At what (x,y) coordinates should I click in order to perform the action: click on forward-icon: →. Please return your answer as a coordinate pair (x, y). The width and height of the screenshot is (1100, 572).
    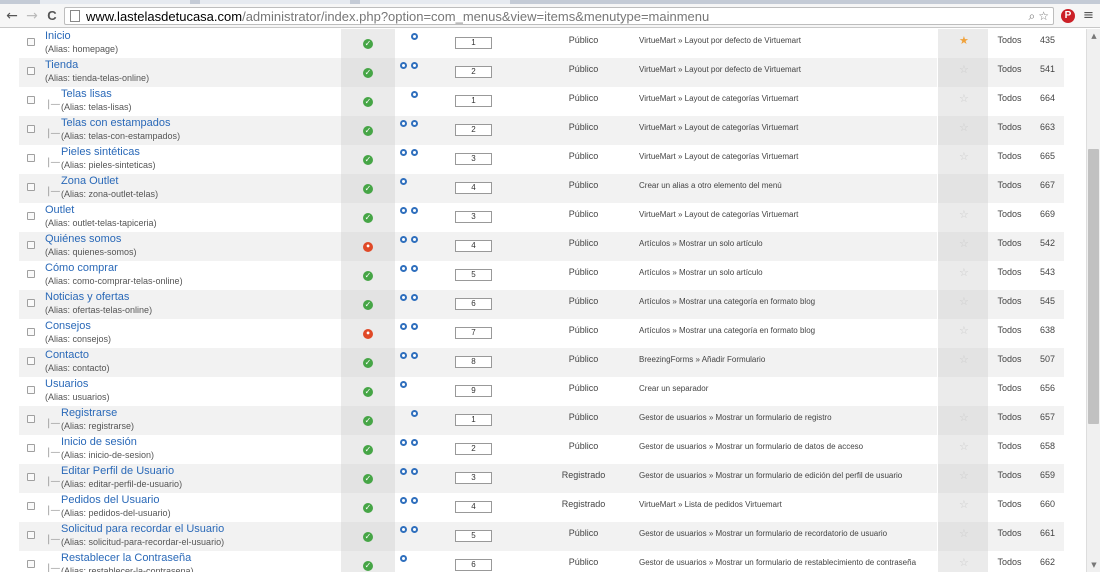
    Looking at the image, I should click on (32, 16).